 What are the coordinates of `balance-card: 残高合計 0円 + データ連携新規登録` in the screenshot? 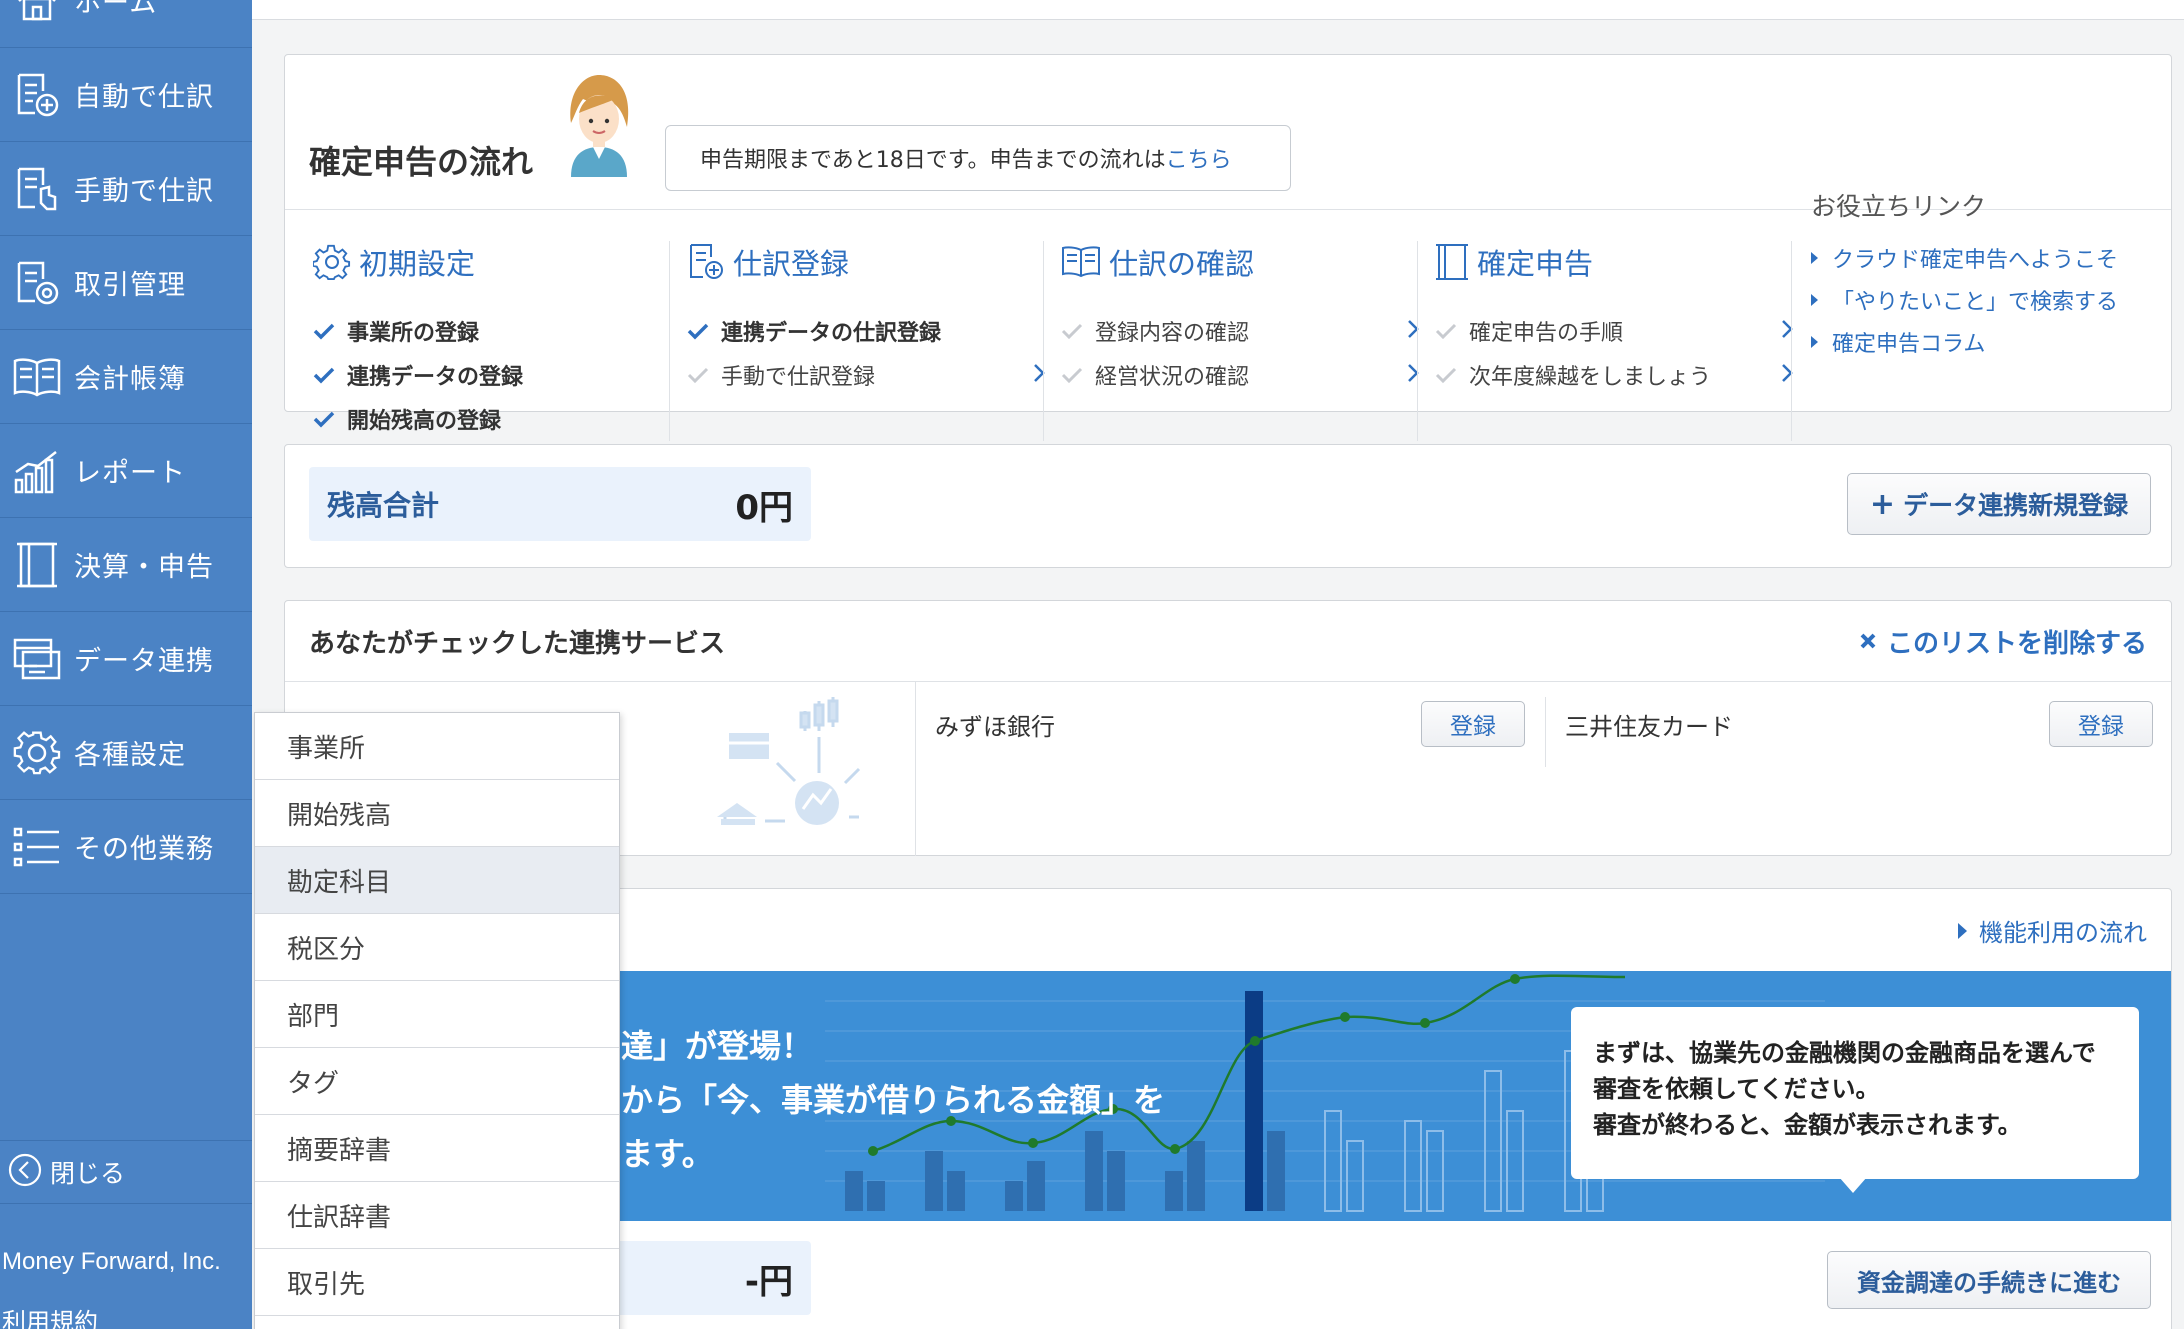 It's located at (1228, 506).